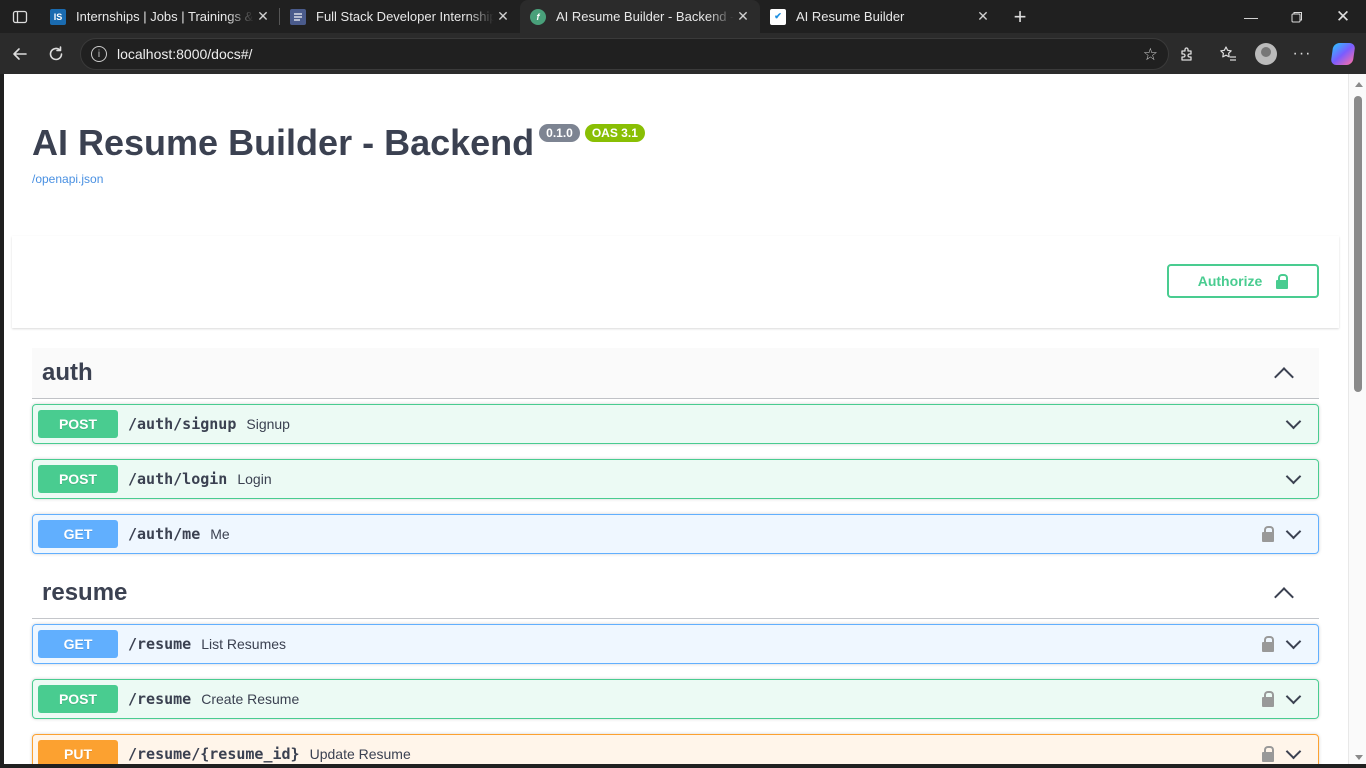 Image resolution: width=1366 pixels, height=768 pixels. What do you see at coordinates (675, 424) in the screenshot?
I see `operation-post-auth-signup: POST /auth/signup Signup` at bounding box center [675, 424].